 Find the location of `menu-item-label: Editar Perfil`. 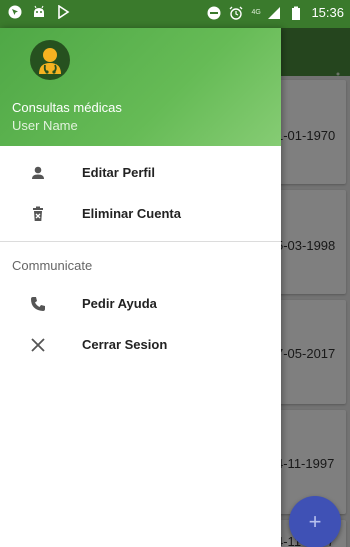

menu-item-label: Editar Perfil is located at coordinates (118, 172).